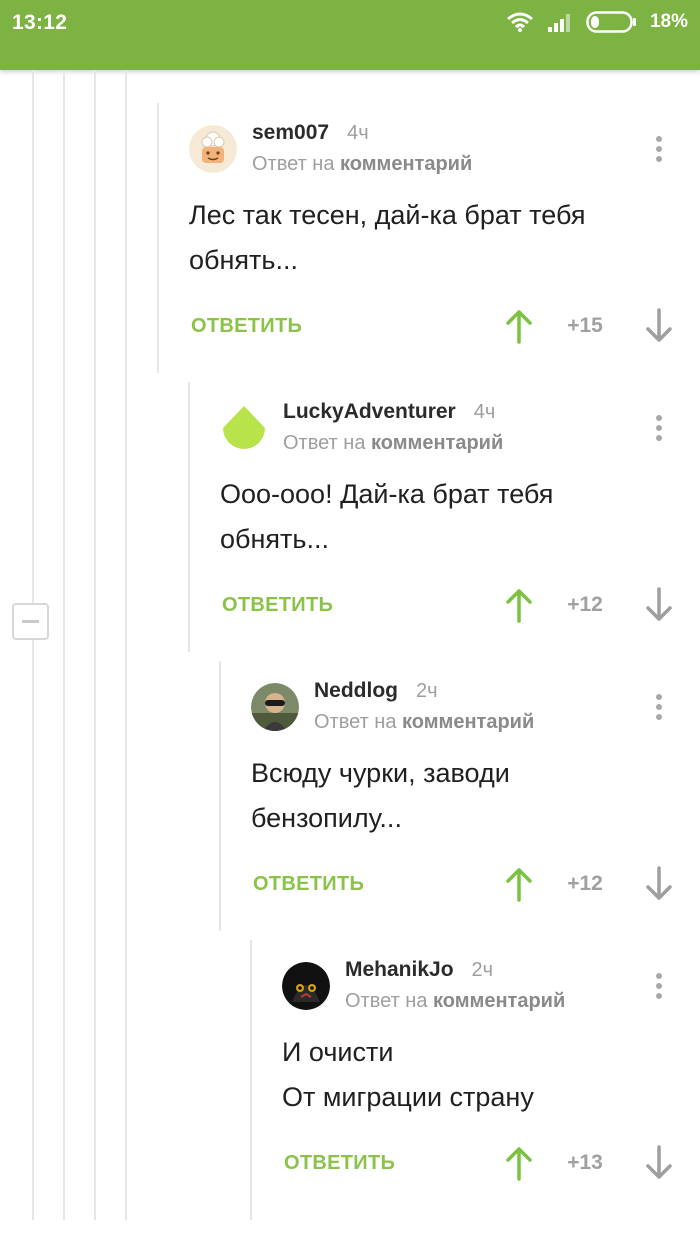 This screenshot has height=1244, width=700. Describe the element at coordinates (387, 494) in the screenshot. I see `comment-text-line: Ооо-ооо! Дай-ка брат тебя` at that location.